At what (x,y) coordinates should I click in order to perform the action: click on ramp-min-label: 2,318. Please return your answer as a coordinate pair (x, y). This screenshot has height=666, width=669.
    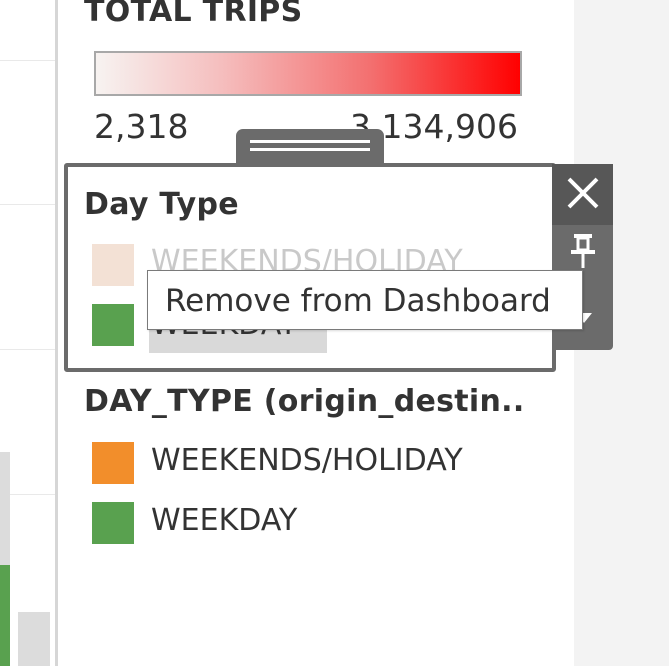
    Looking at the image, I should click on (141, 126).